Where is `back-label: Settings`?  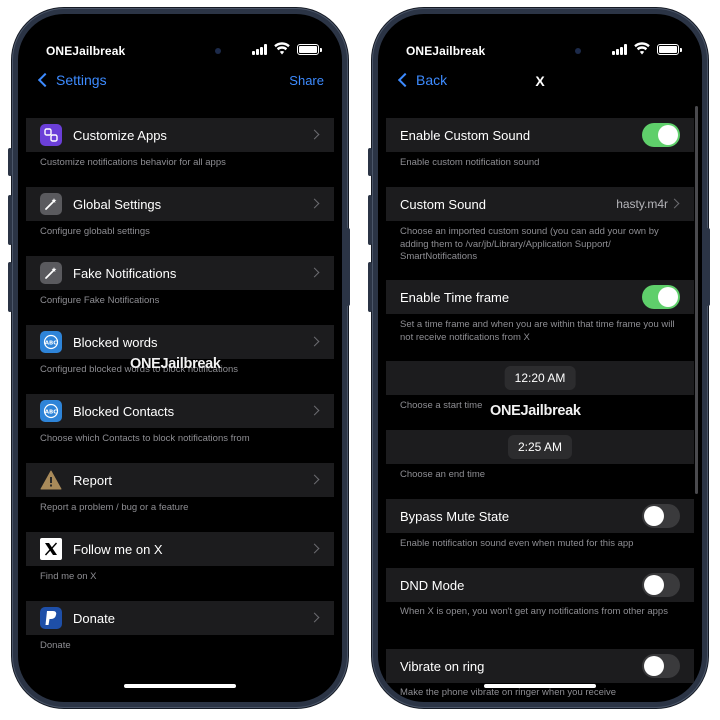 back-label: Settings is located at coordinates (81, 80).